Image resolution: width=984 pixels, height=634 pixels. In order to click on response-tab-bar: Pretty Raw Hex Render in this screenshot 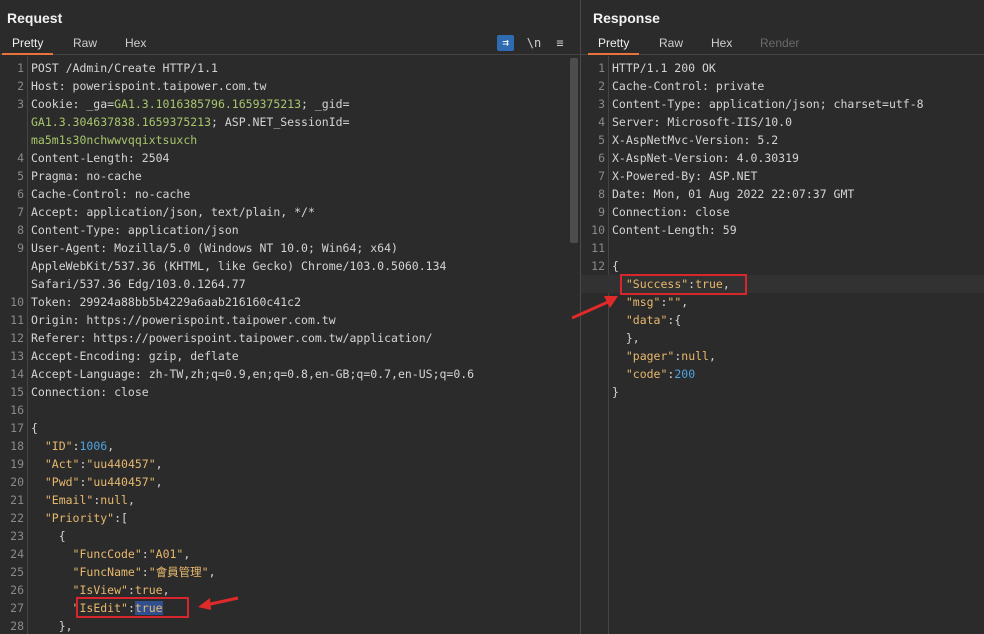, I will do `click(782, 44)`.